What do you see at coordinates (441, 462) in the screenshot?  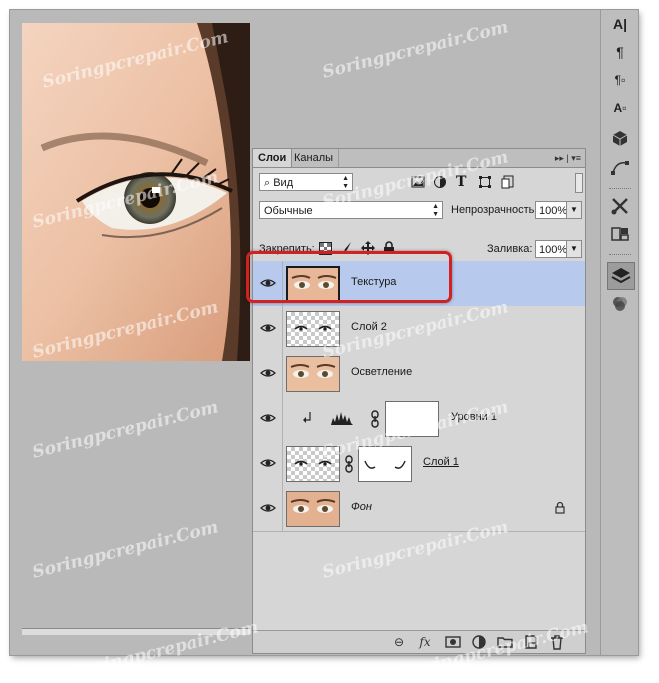 I see `layer-name: Слой 1` at bounding box center [441, 462].